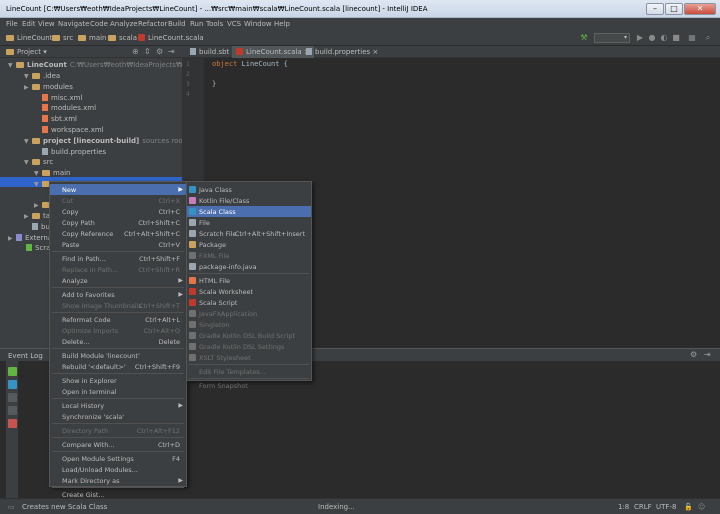  What do you see at coordinates (249, 222) in the screenshot?
I see `menu-item-file: File` at bounding box center [249, 222].